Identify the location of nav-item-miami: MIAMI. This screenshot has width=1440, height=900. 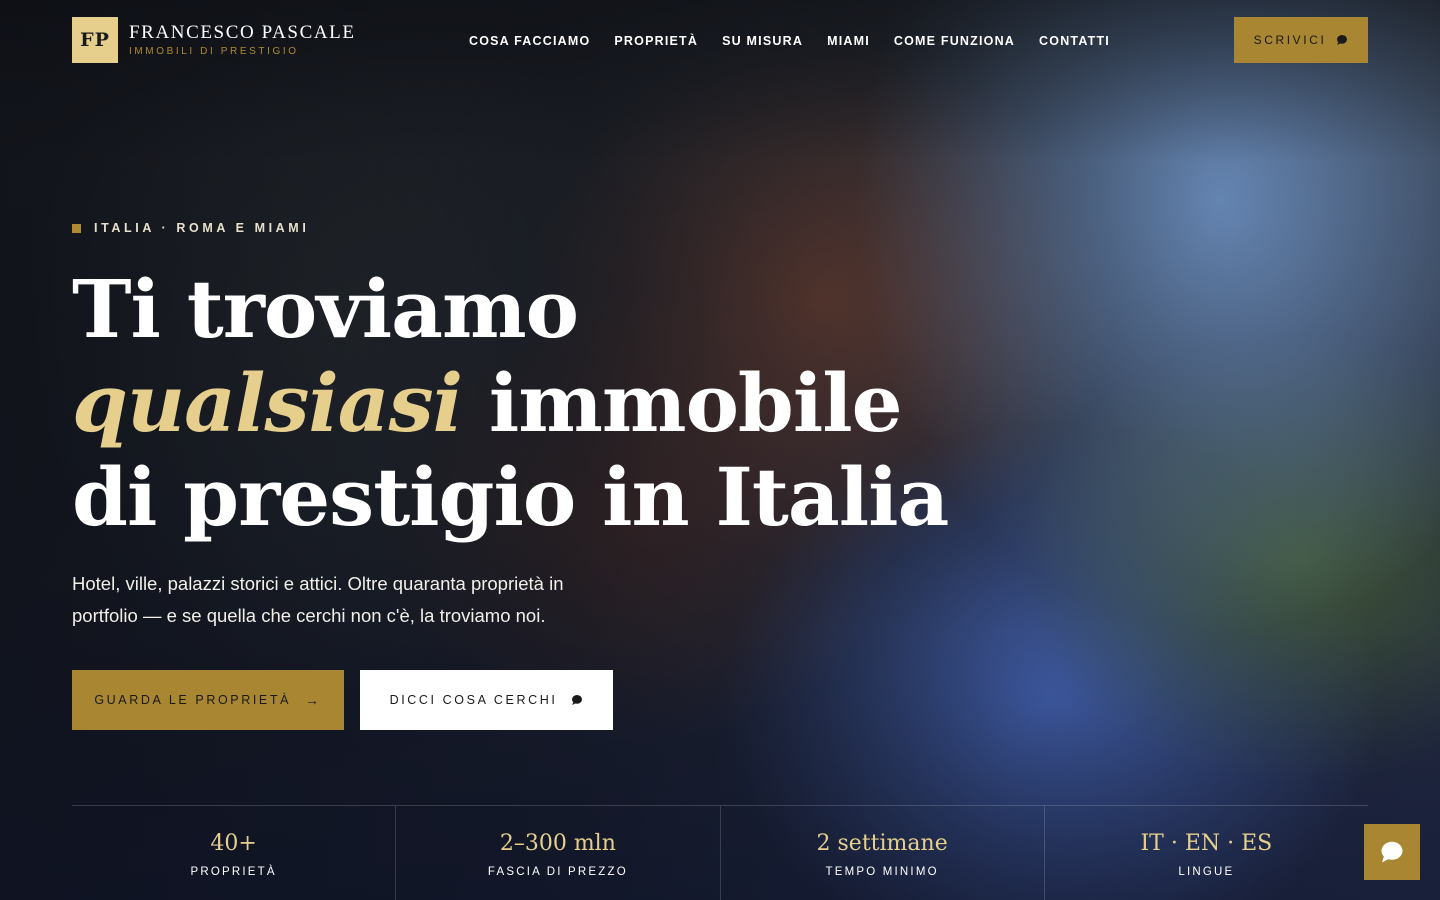
(848, 41).